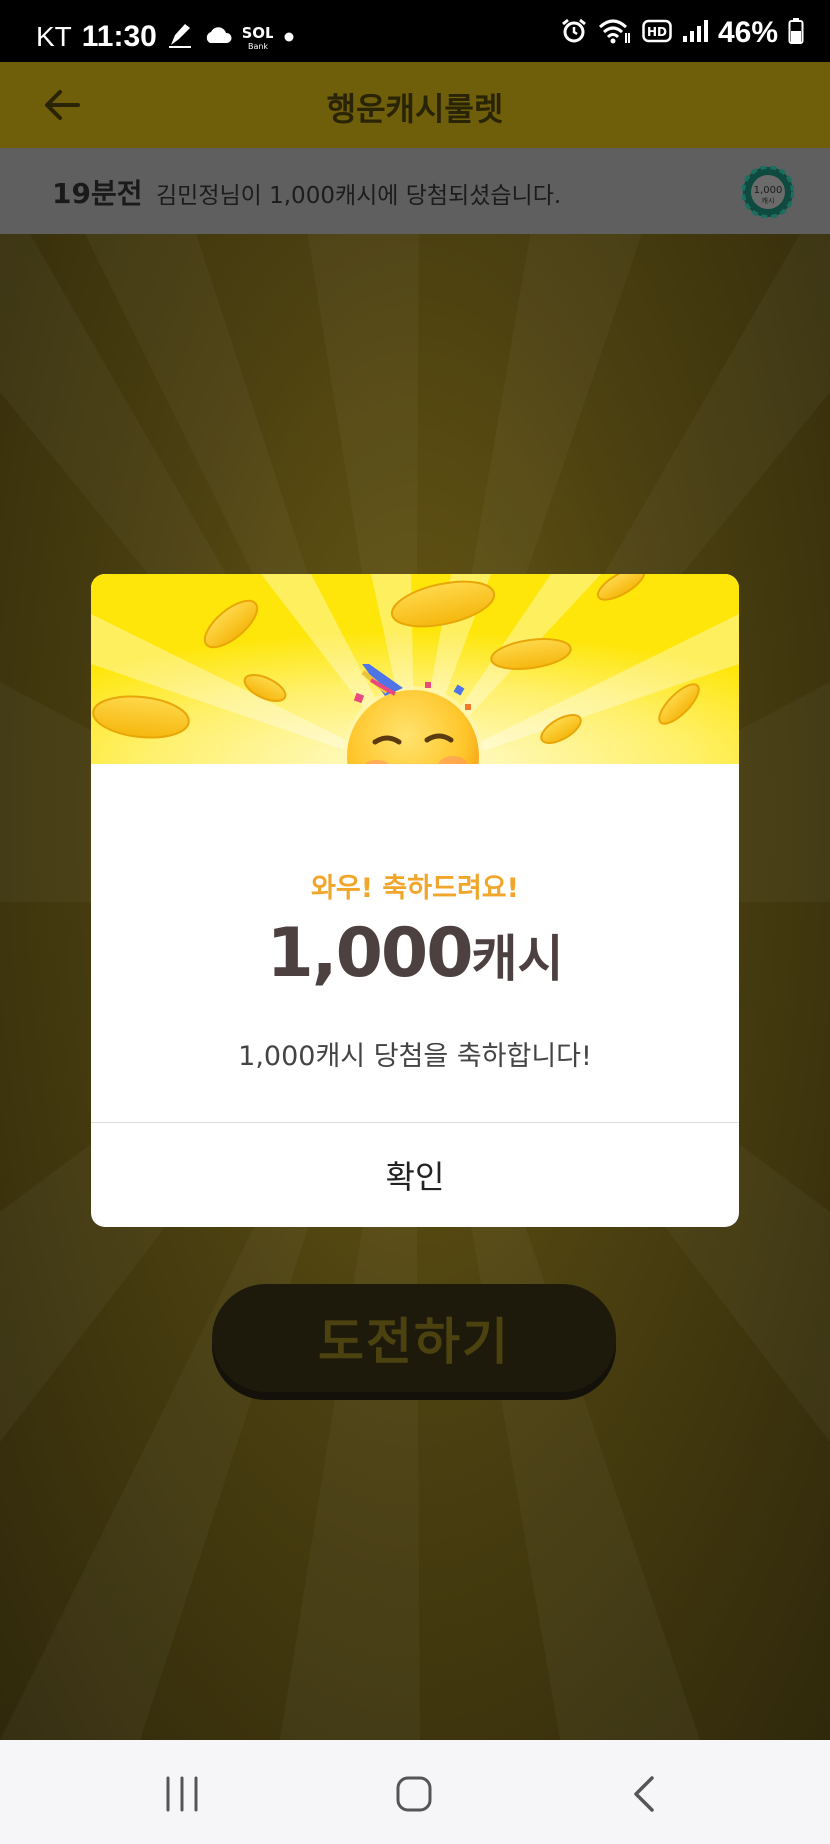  What do you see at coordinates (180, 37) in the screenshot?
I see `pen-icon` at bounding box center [180, 37].